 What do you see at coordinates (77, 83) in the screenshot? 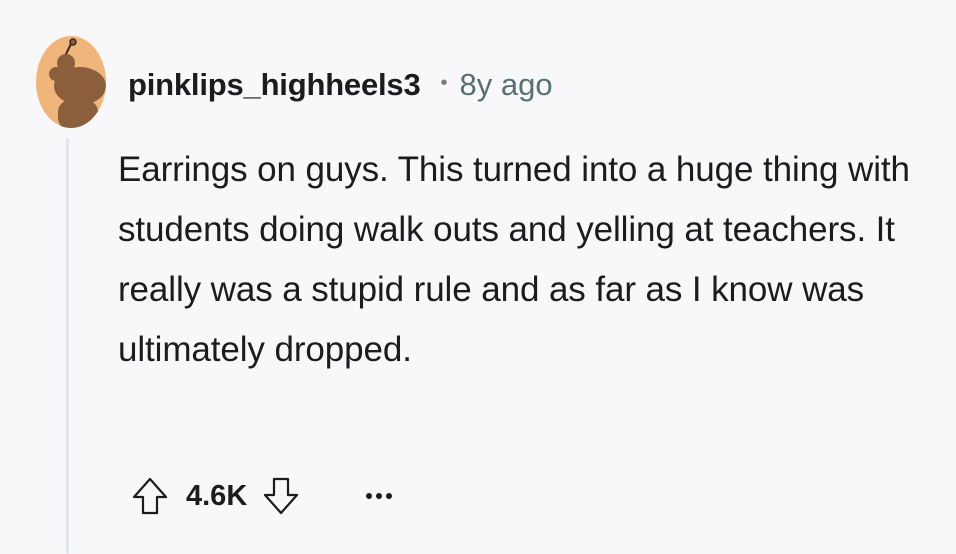
I see `reddit-snoo-avatar-icon` at bounding box center [77, 83].